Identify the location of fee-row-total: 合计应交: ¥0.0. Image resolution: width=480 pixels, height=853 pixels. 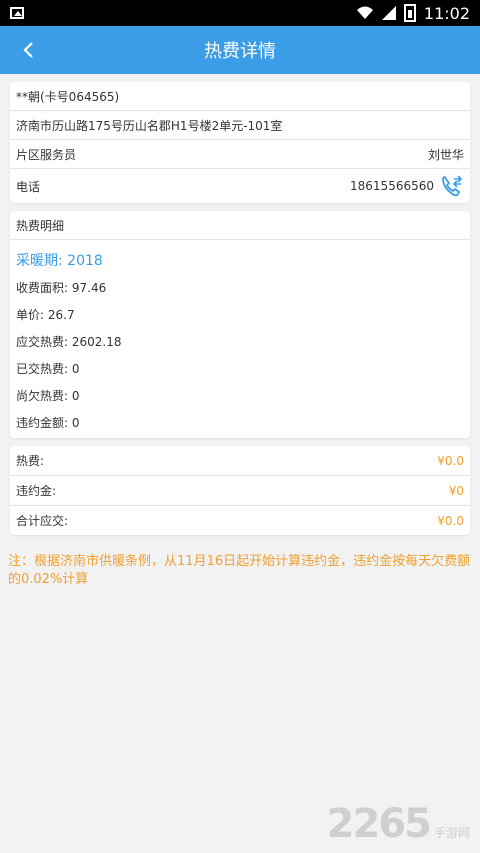
(240, 520).